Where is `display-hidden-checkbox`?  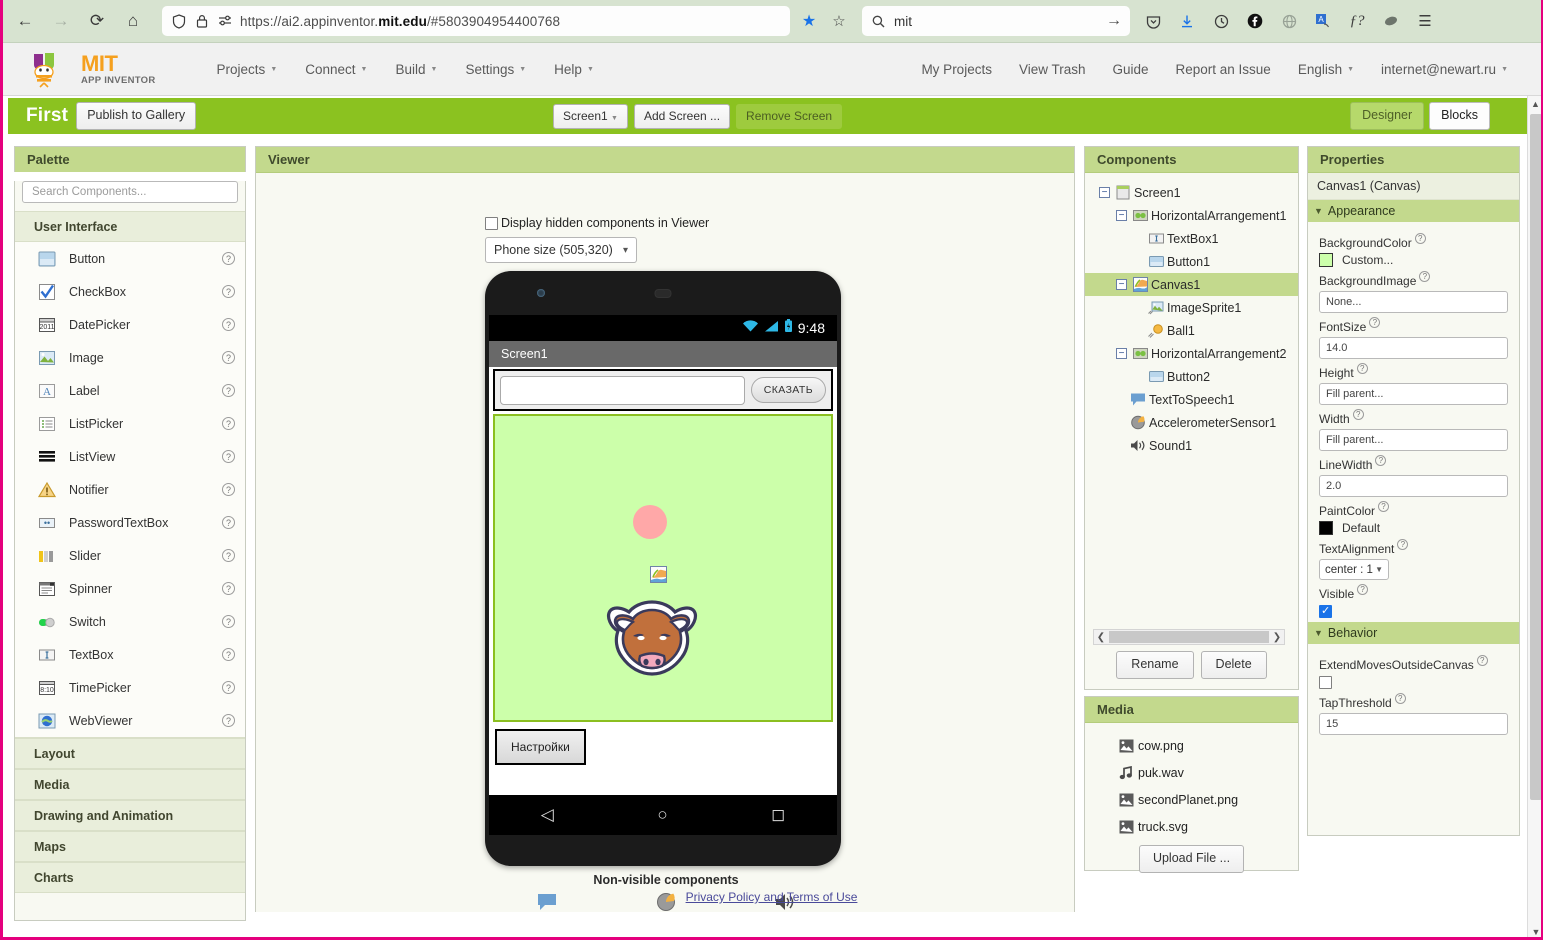
display-hidden-checkbox is located at coordinates (491, 223).